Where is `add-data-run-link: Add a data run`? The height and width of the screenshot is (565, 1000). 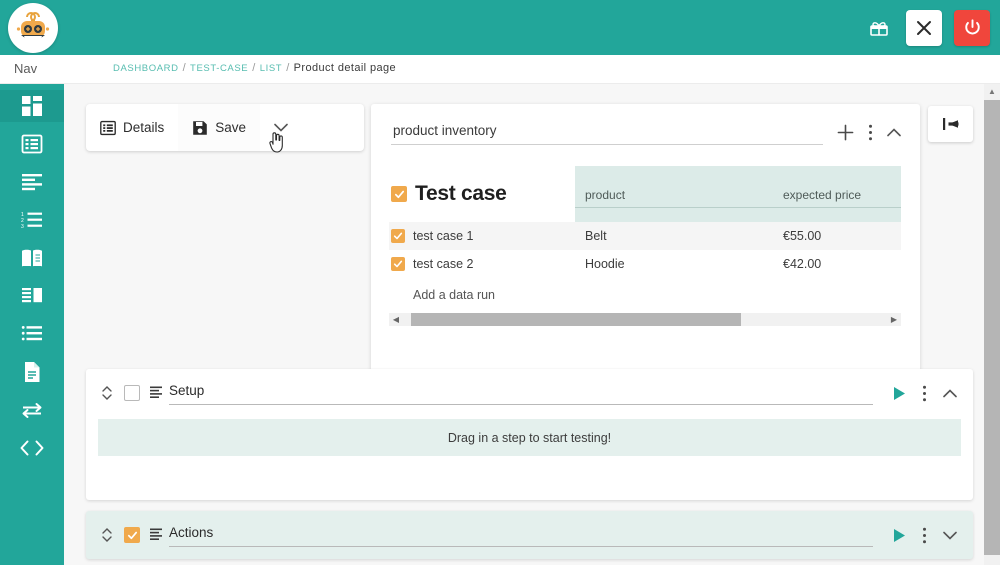 add-data-run-link: Add a data run is located at coordinates (657, 295).